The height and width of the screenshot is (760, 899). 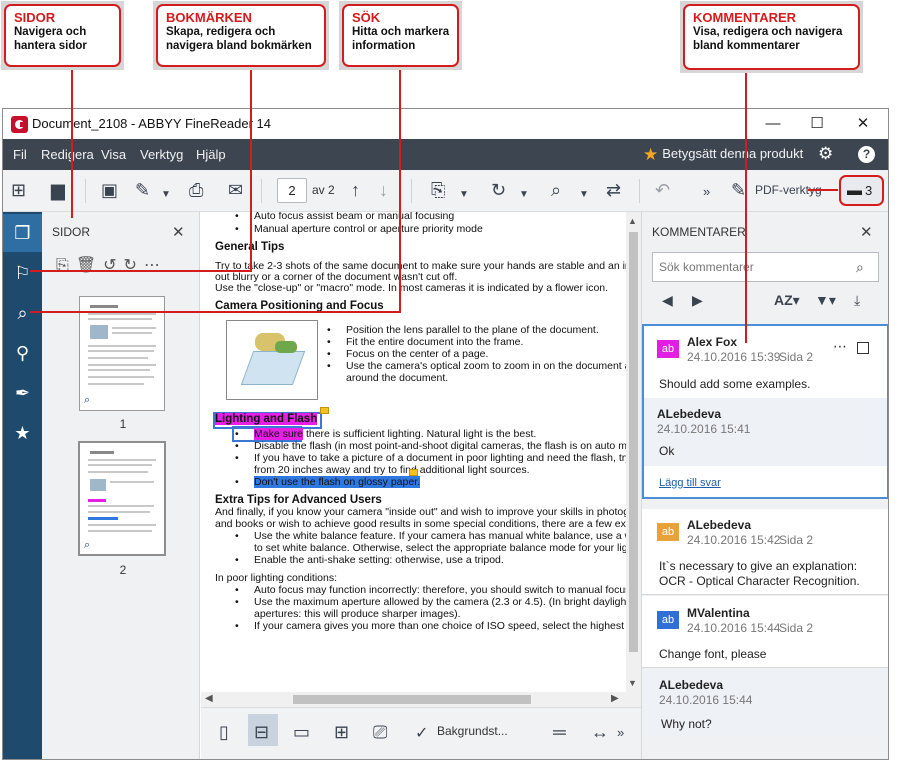 I want to click on menu-redigera: Redigera, so click(x=67, y=154).